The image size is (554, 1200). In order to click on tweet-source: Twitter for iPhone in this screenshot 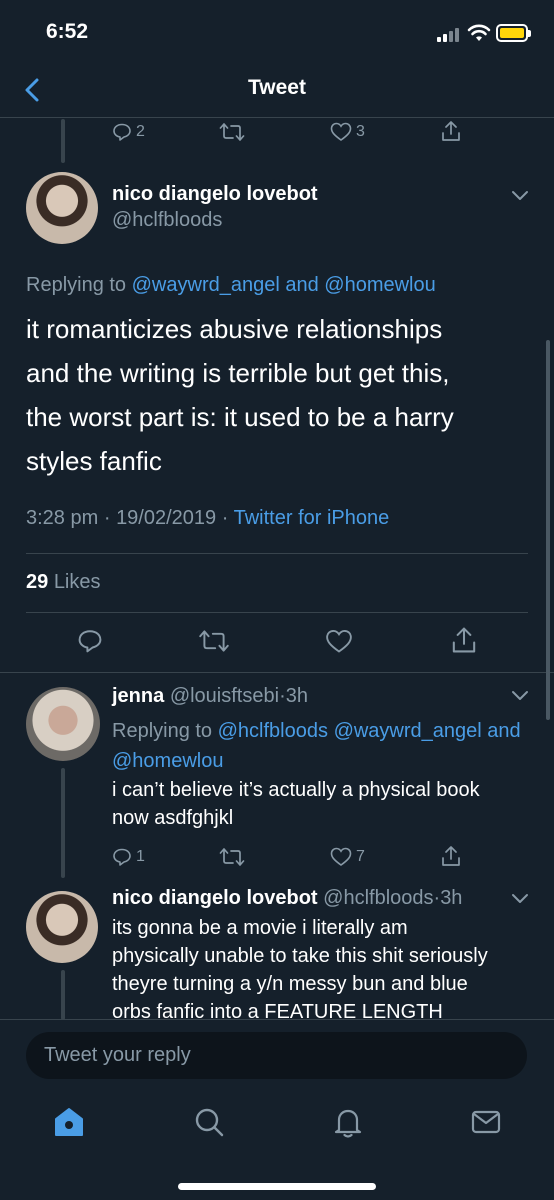, I will do `click(312, 518)`.